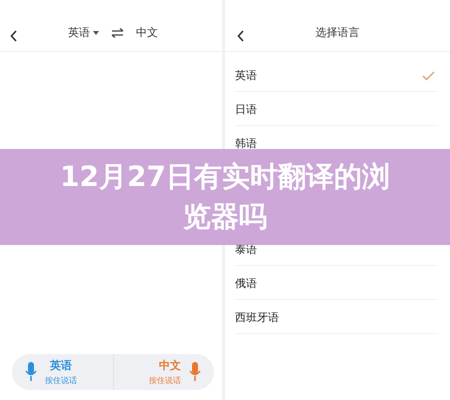 This screenshot has height=400, width=450. Describe the element at coordinates (83, 32) in the screenshot. I see `source-language-dropdown: 英语` at that location.